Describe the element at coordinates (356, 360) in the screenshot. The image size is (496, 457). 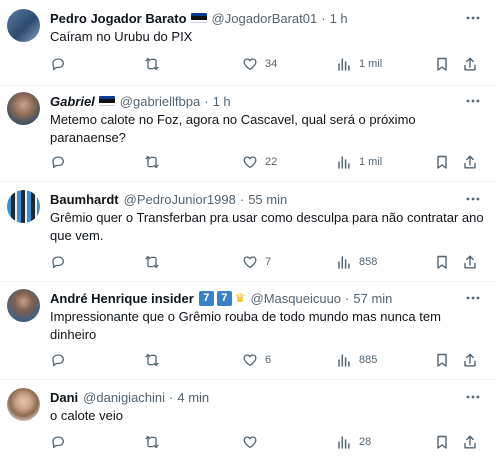
I see `views-button: 885` at that location.